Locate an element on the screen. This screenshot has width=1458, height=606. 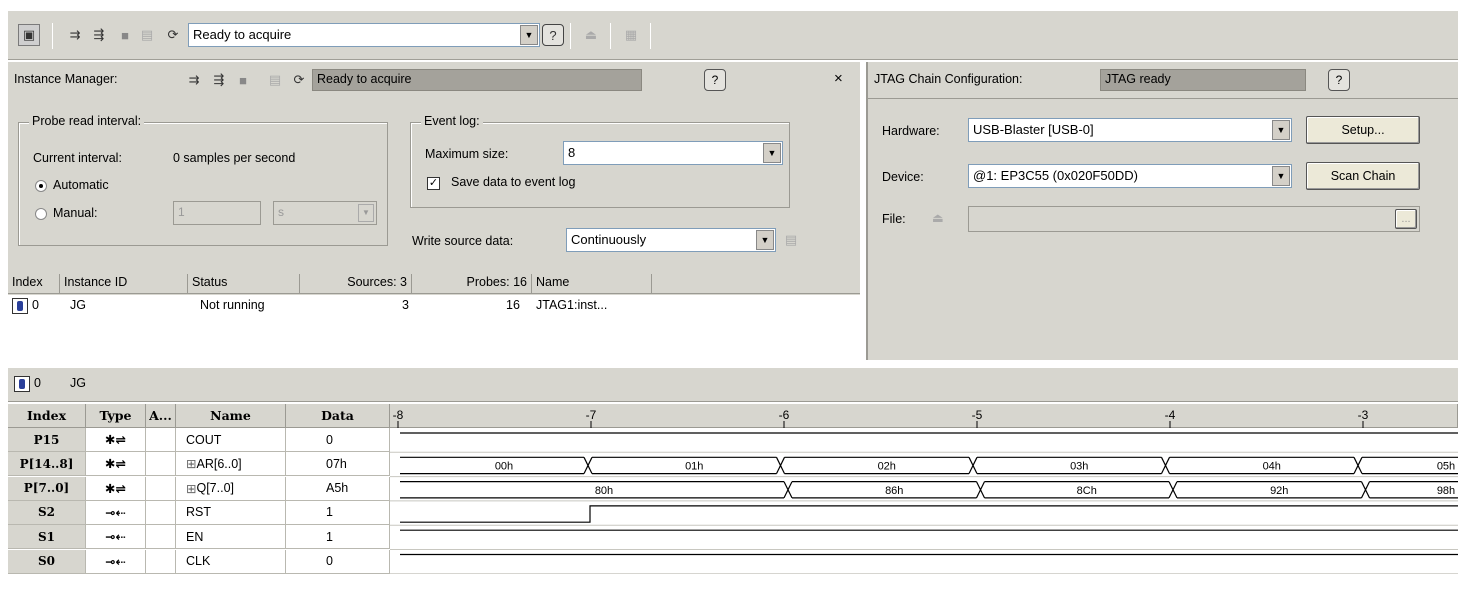
save-event-log-checkbox: ✓ is located at coordinates (433, 183).